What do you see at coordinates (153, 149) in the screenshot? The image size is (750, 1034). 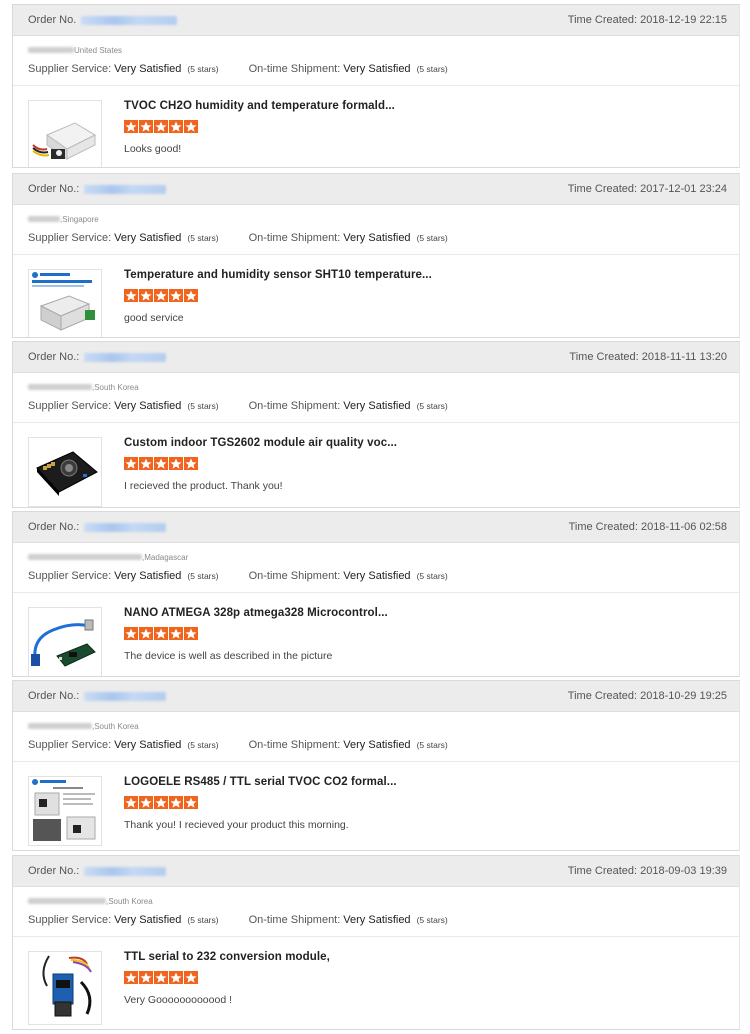 I see `feedback-text: Looks good!` at bounding box center [153, 149].